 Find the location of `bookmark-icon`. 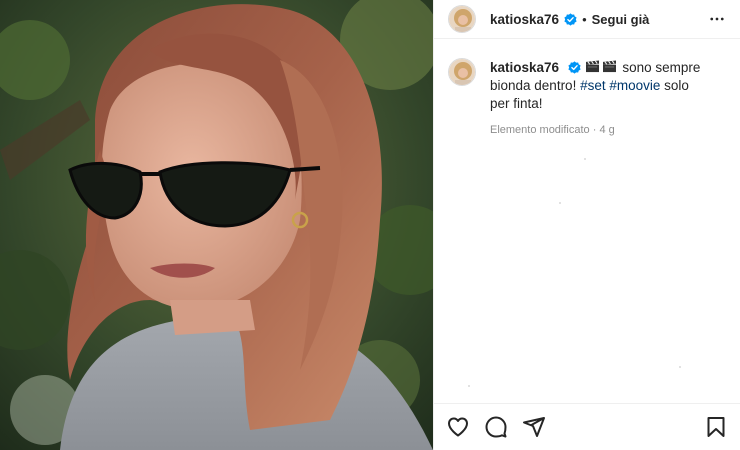

bookmark-icon is located at coordinates (716, 427).